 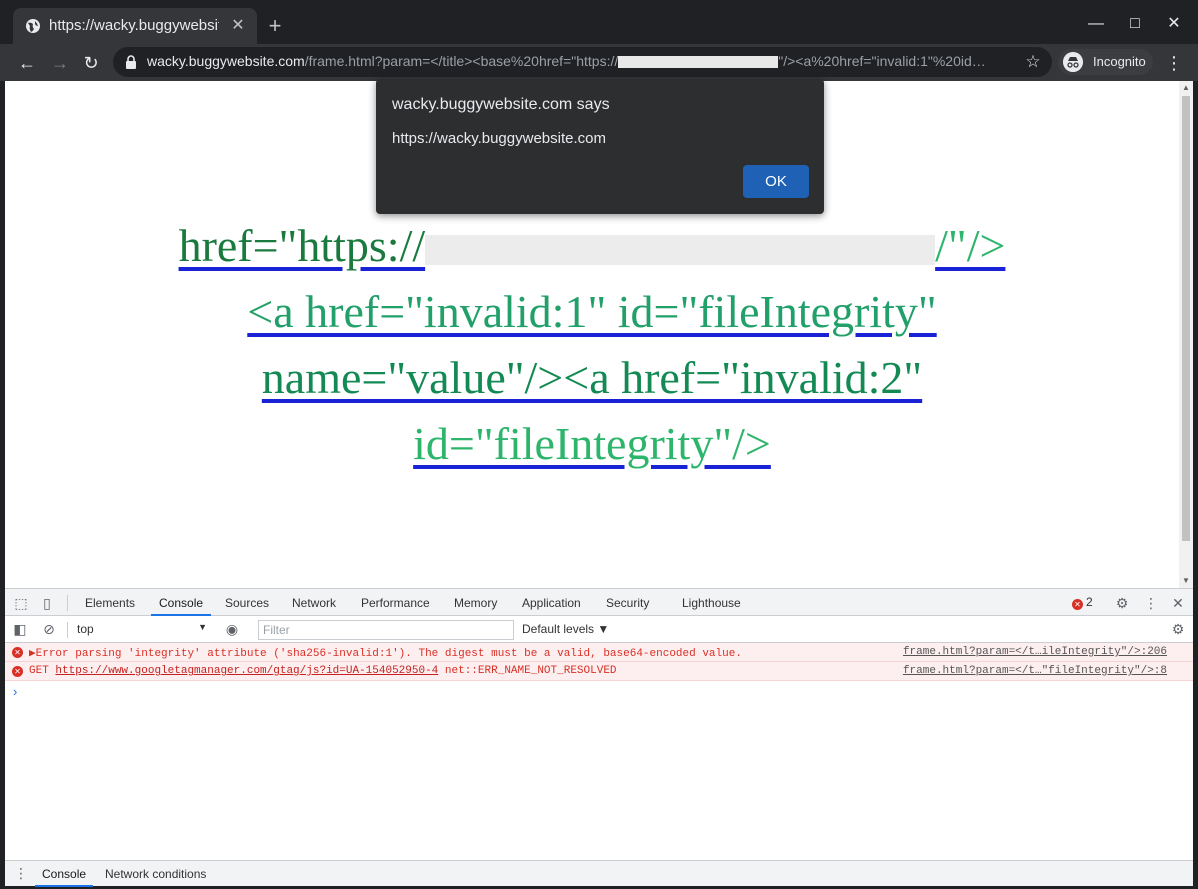 What do you see at coordinates (302, 245) in the screenshot?
I see `injected-line-1-text: href="https://` at bounding box center [302, 245].